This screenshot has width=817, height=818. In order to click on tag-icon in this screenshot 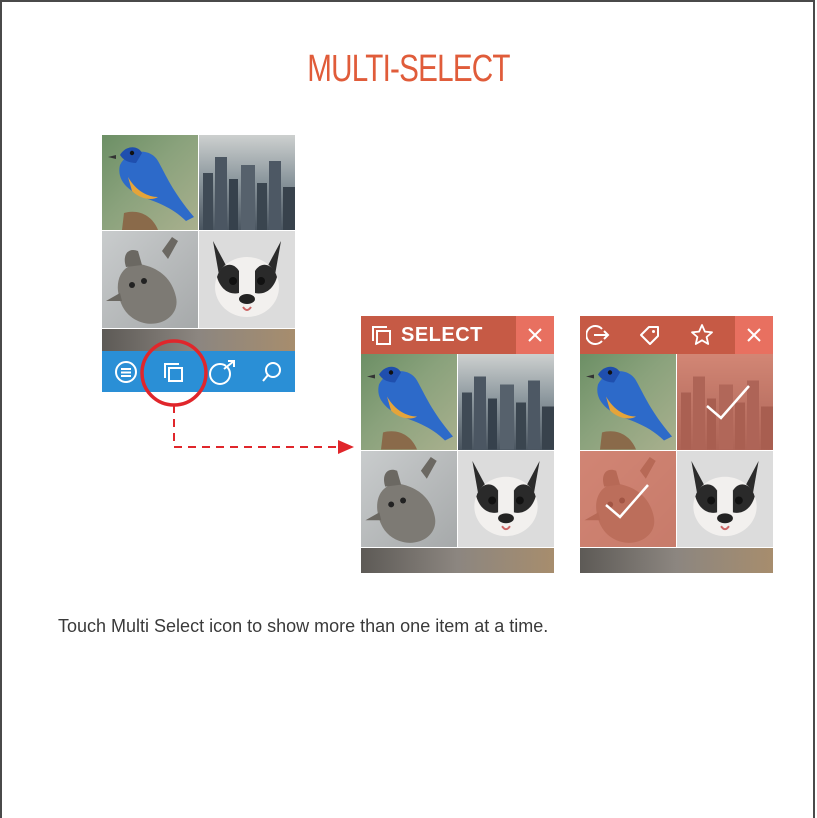, I will do `click(650, 335)`.